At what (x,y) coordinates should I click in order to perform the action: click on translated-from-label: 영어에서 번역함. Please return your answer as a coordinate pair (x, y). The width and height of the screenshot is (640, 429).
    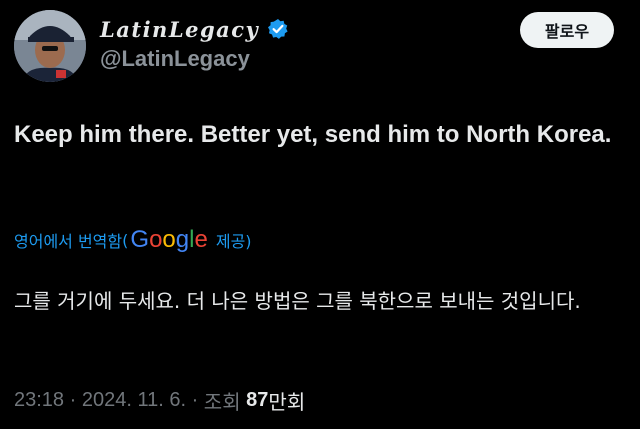
    Looking at the image, I should click on (68, 241).